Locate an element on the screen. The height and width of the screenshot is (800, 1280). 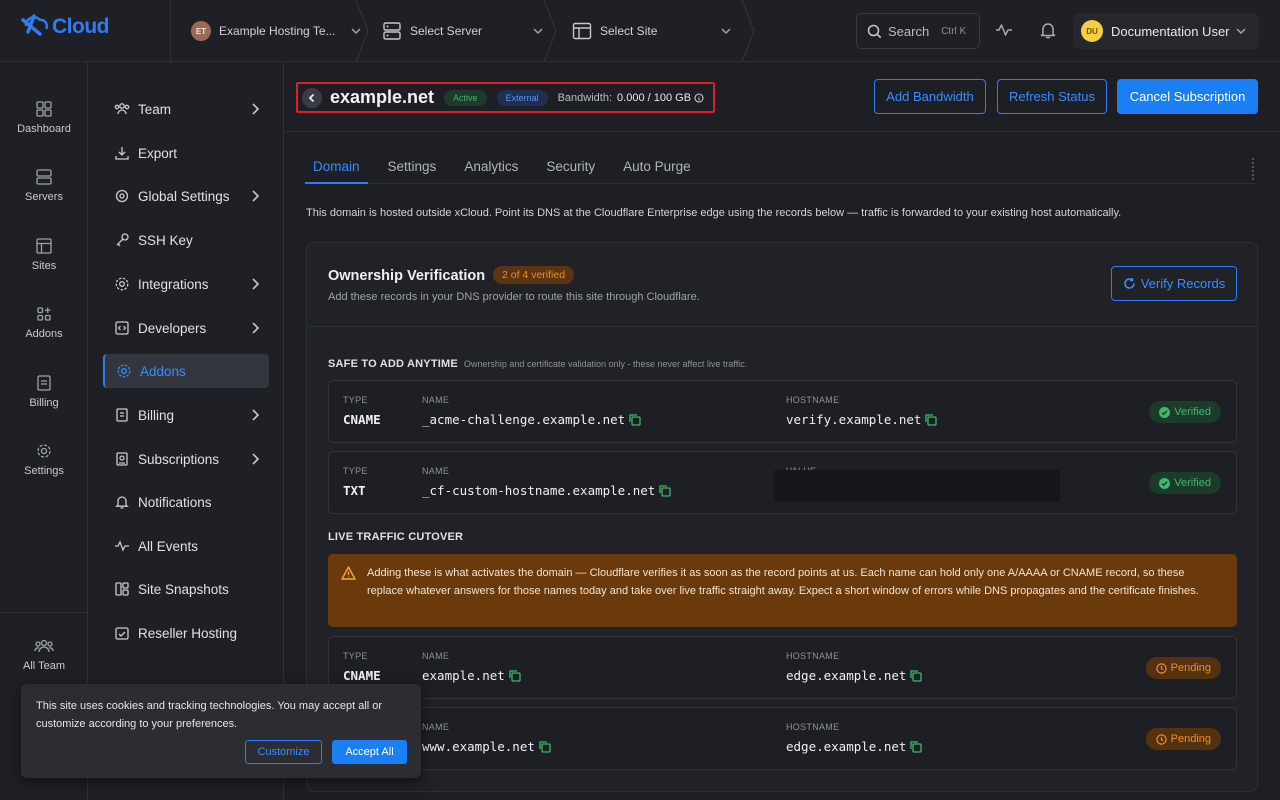
tab-scroll-handle is located at coordinates (1254, 169).